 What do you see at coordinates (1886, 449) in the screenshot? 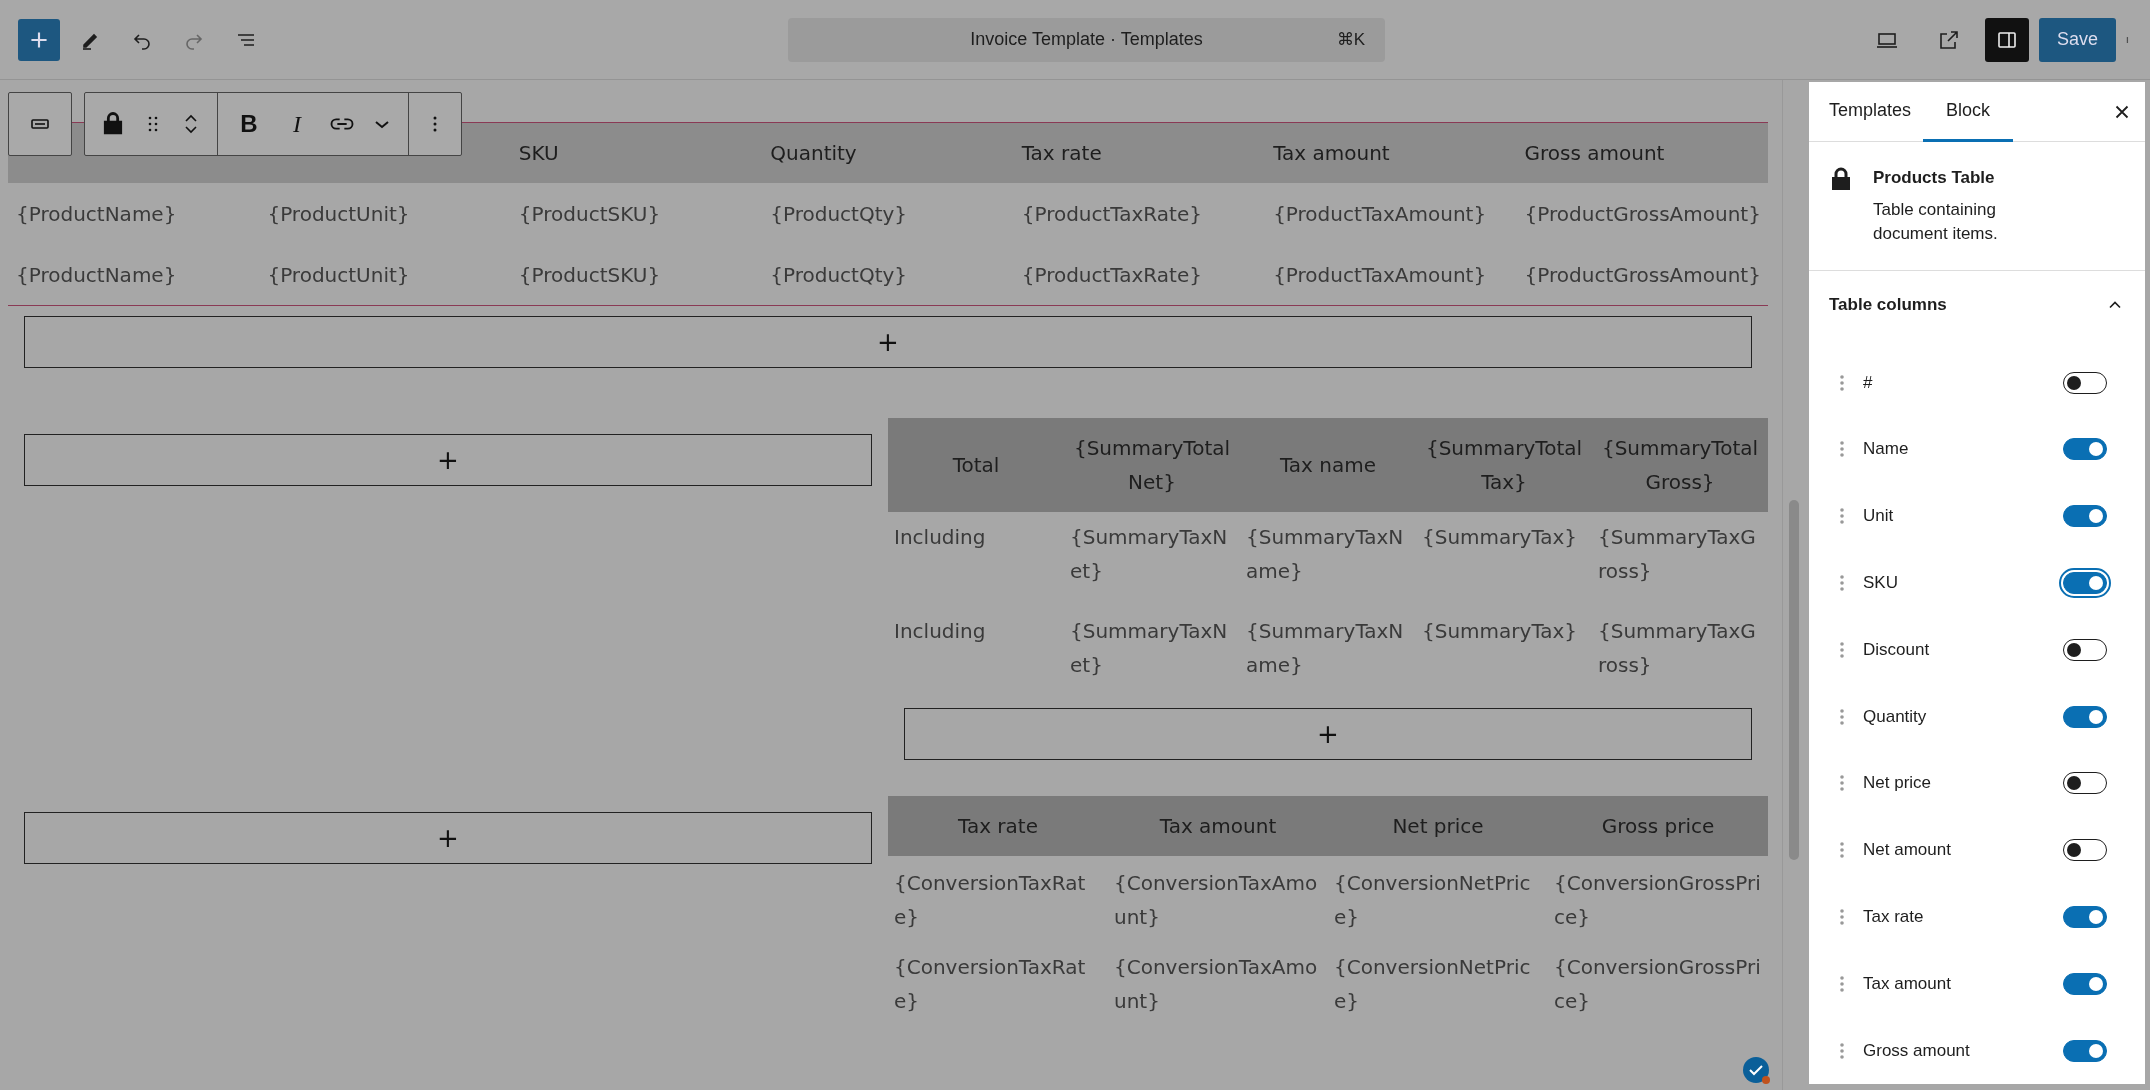
I see `column-label: Name` at bounding box center [1886, 449].